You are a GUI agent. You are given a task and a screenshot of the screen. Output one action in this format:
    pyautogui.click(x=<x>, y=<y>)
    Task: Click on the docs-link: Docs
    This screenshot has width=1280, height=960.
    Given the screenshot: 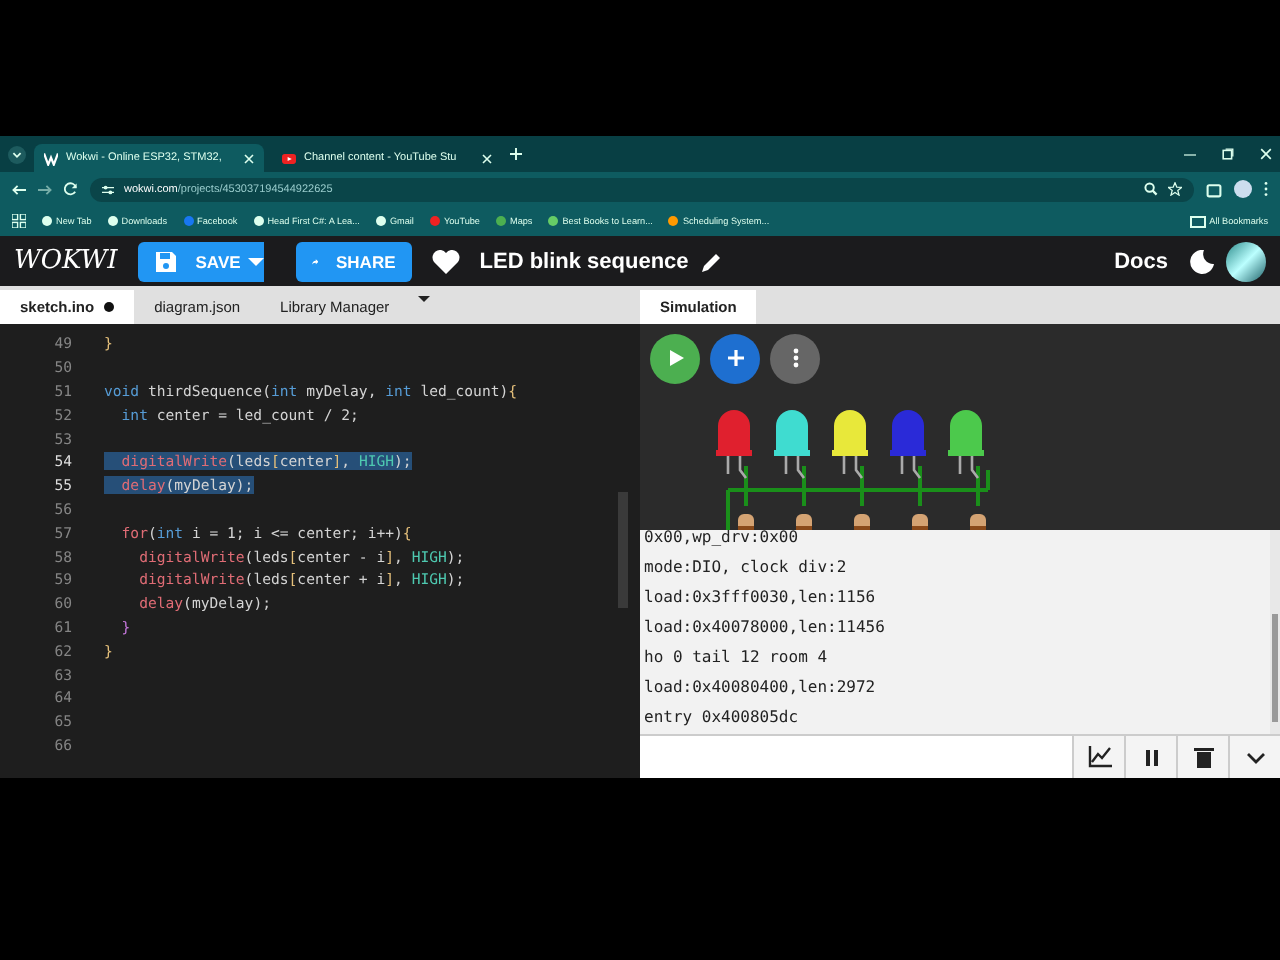 What is the action you would take?
    pyautogui.click(x=1141, y=261)
    